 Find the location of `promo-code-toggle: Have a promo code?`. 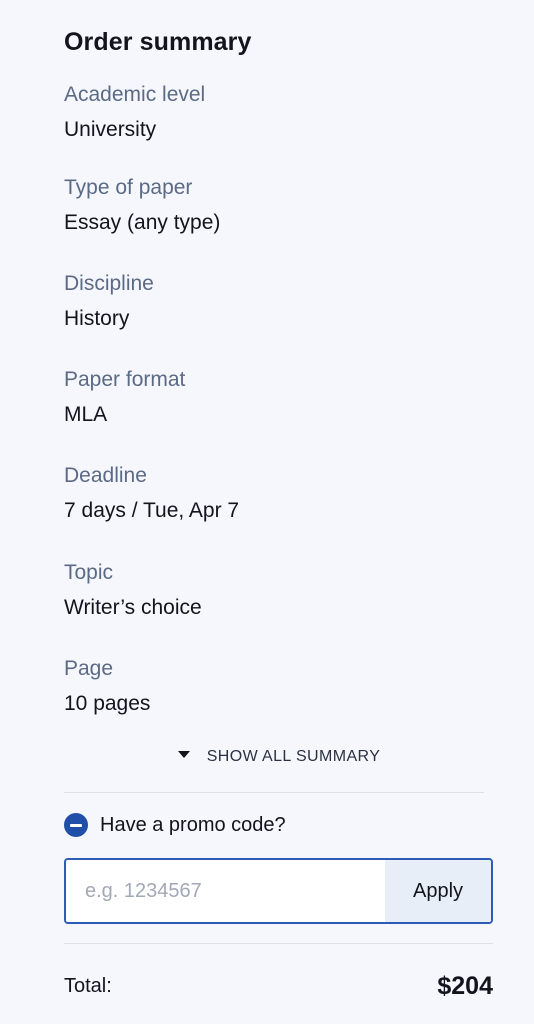

promo-code-toggle: Have a promo code? is located at coordinates (175, 825).